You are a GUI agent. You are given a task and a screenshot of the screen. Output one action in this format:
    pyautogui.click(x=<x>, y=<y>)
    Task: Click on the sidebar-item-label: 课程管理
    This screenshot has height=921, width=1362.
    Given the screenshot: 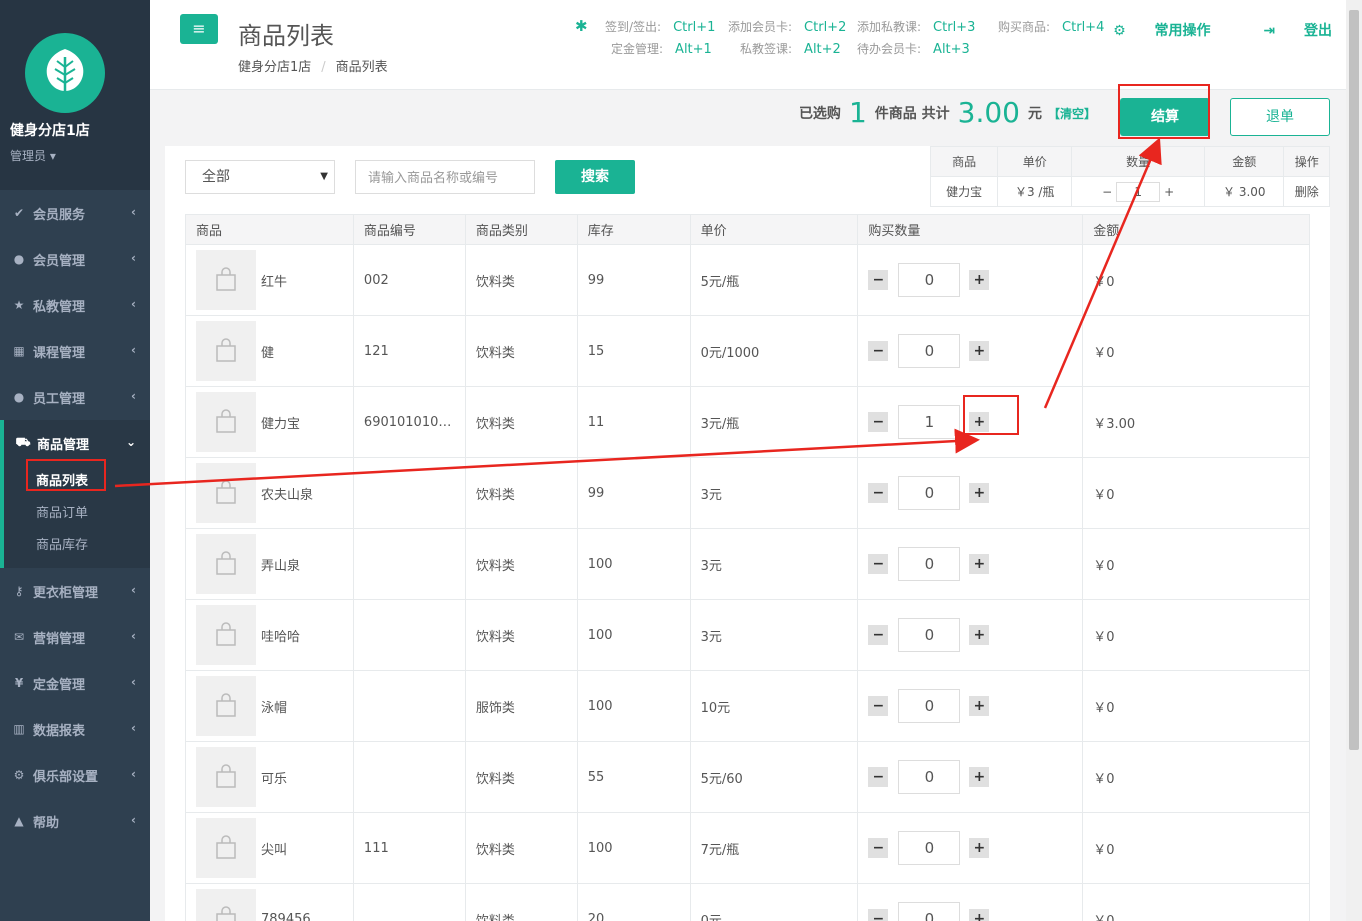 What is the action you would take?
    pyautogui.click(x=59, y=353)
    